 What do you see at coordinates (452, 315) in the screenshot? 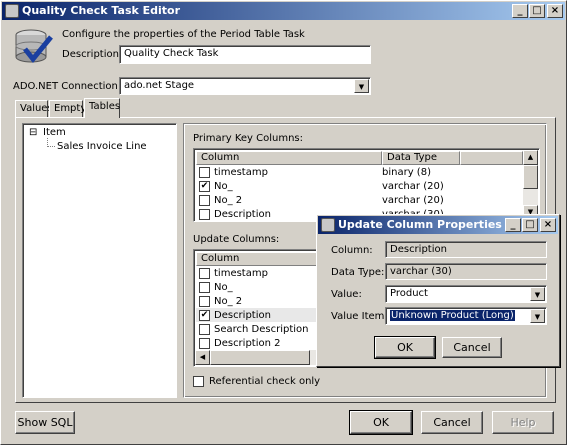
I see `dialog-valueitem-text: Unknown Product (Long)` at bounding box center [452, 315].